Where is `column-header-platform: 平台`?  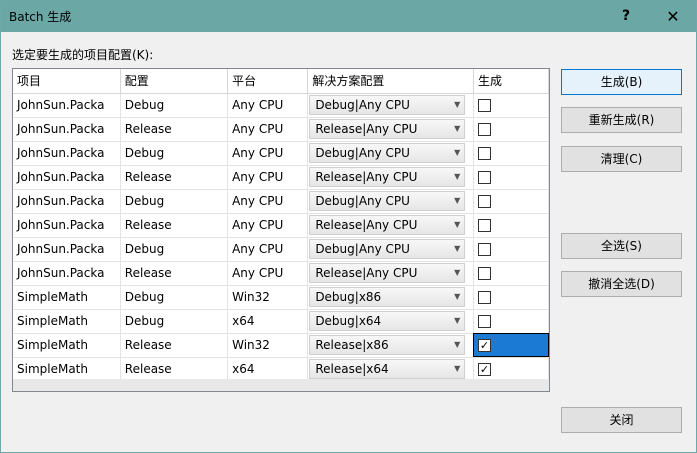
column-header-platform: 平台 is located at coordinates (268, 81).